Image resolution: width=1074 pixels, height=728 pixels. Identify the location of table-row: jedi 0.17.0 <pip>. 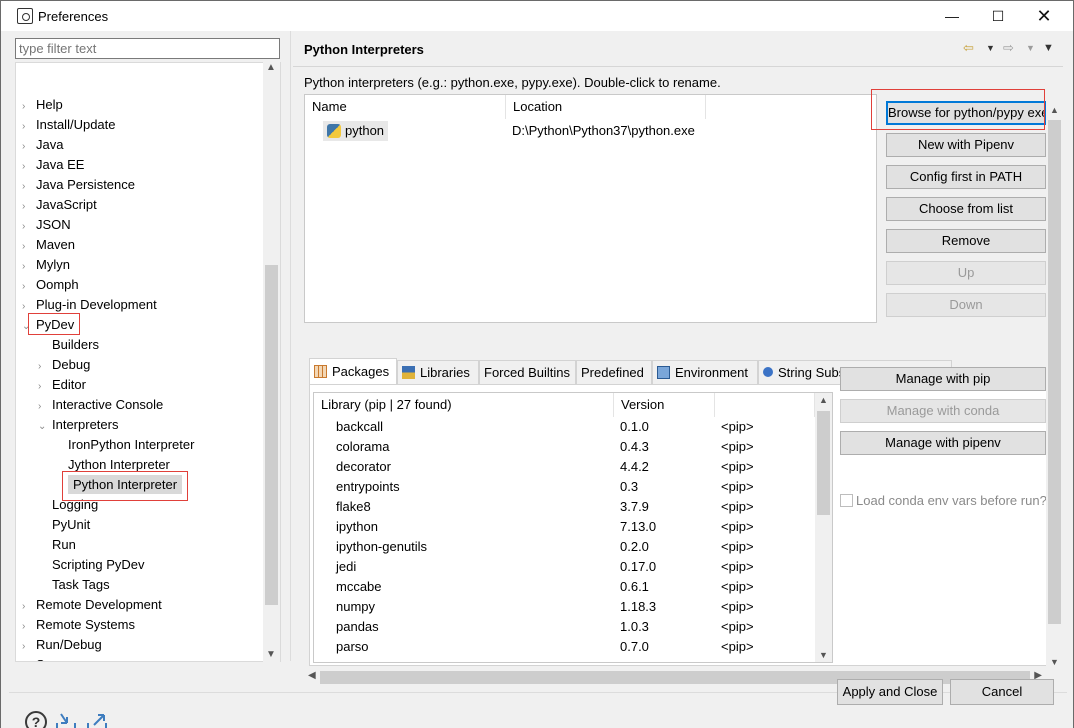
(564, 567).